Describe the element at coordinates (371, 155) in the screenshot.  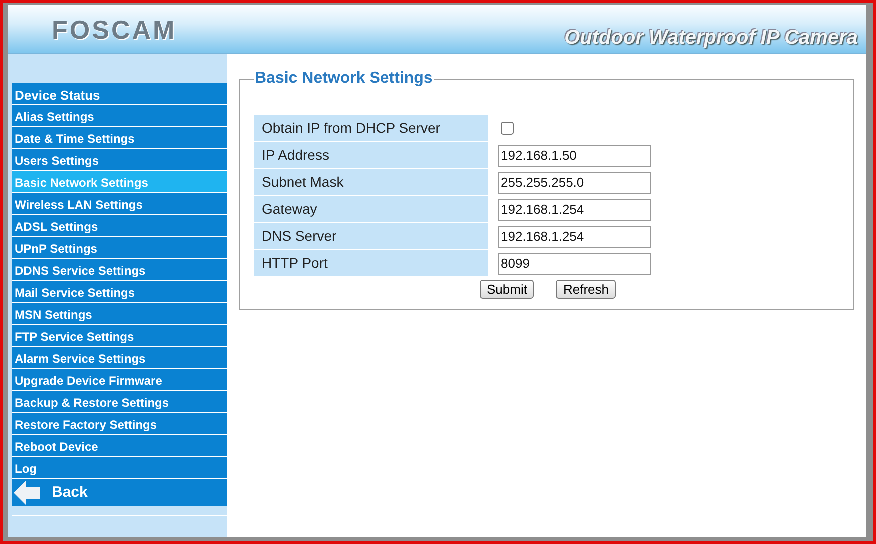
I see `field-label: IP Address` at that location.